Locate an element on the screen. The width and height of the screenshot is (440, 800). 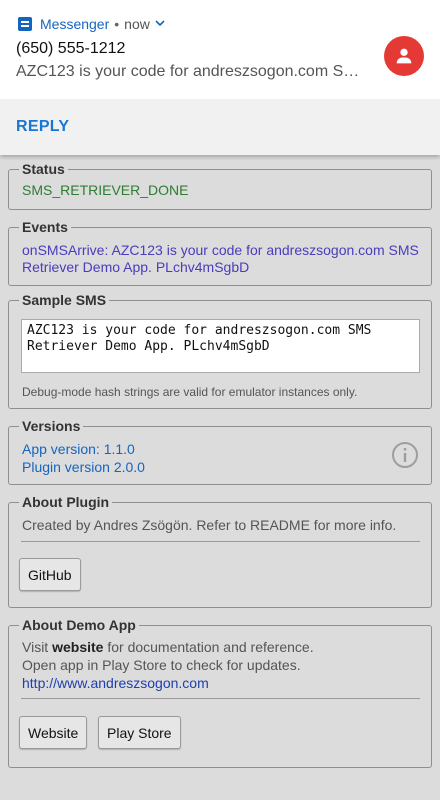
about-plugin-legend: About Plugin is located at coordinates (66, 502).